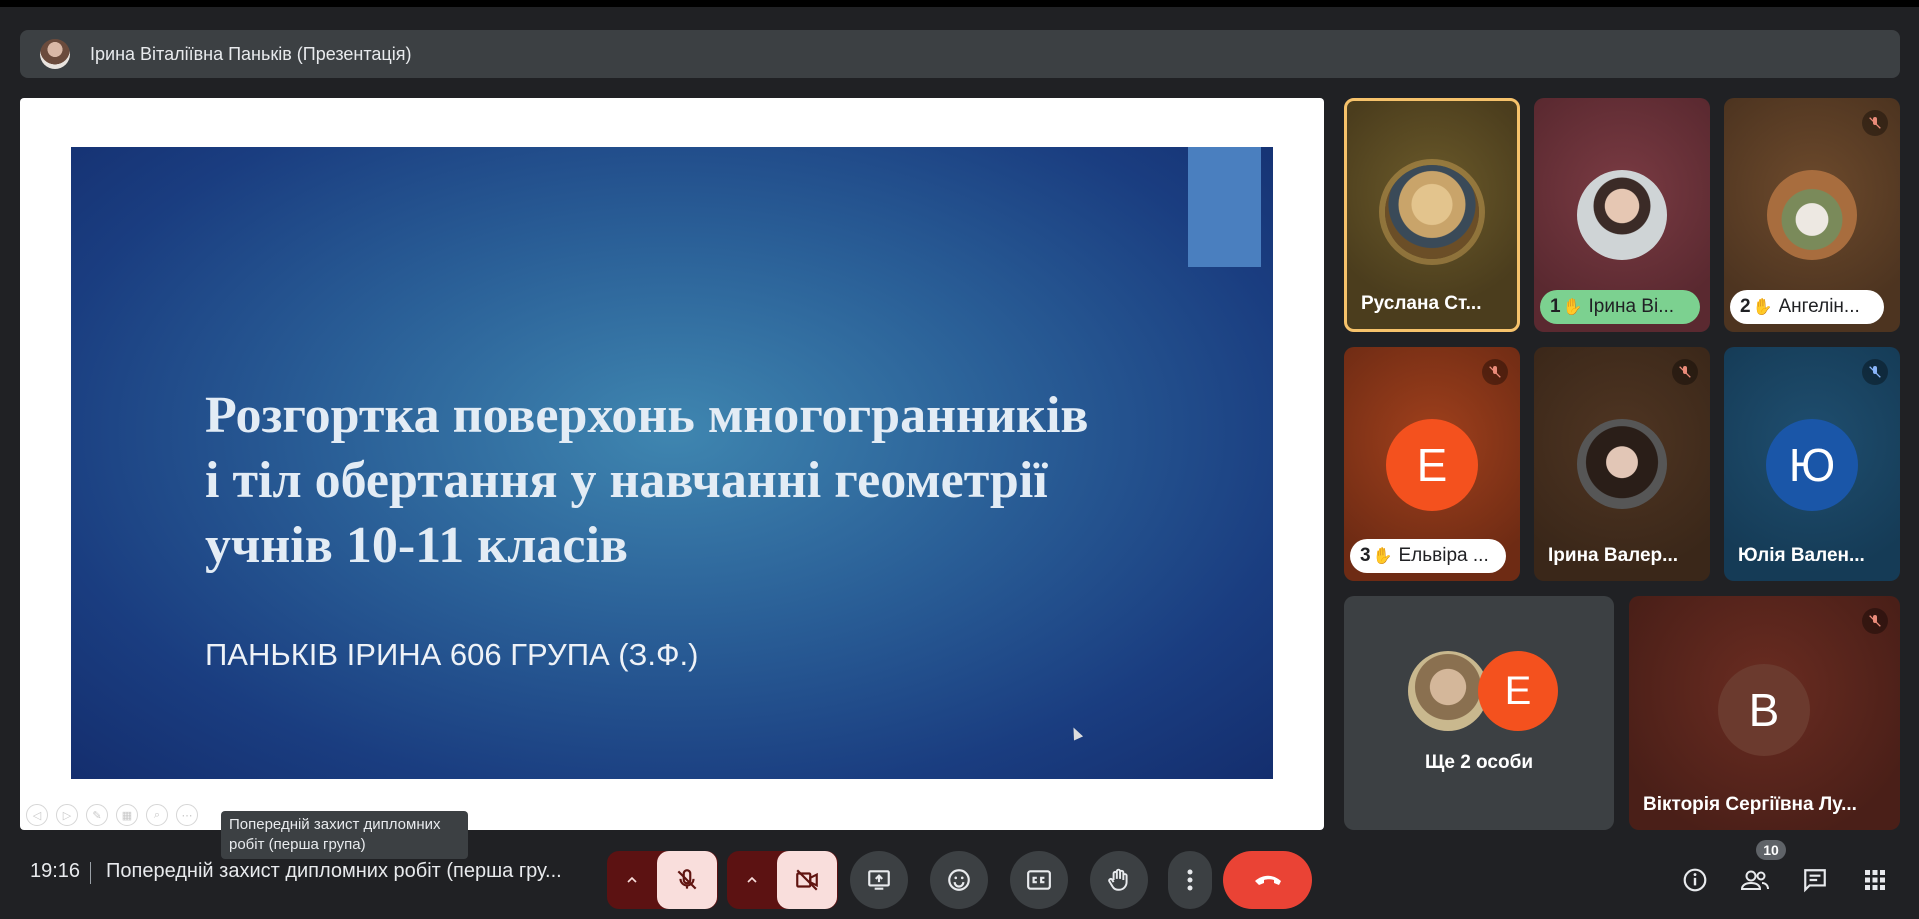  I want to click on slide-controls: ◁ ▷ ✎ ▦ ⌕ ⋯, so click(112, 815).